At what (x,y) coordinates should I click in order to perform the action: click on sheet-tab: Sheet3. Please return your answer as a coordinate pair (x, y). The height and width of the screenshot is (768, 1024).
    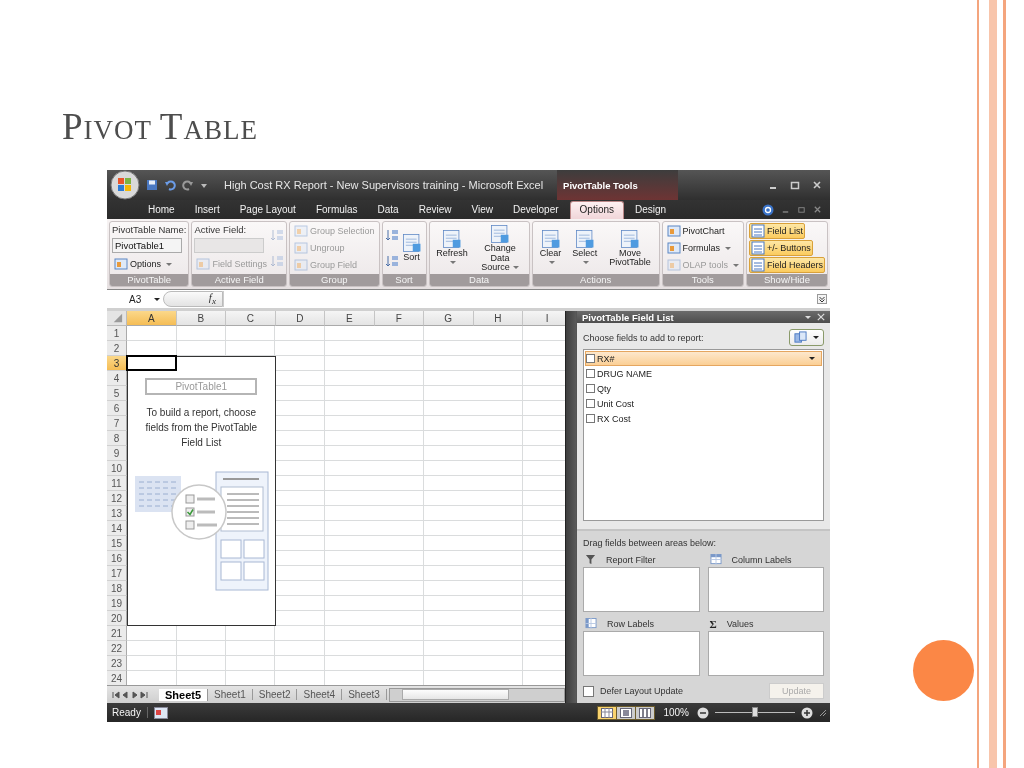
    Looking at the image, I should click on (364, 694).